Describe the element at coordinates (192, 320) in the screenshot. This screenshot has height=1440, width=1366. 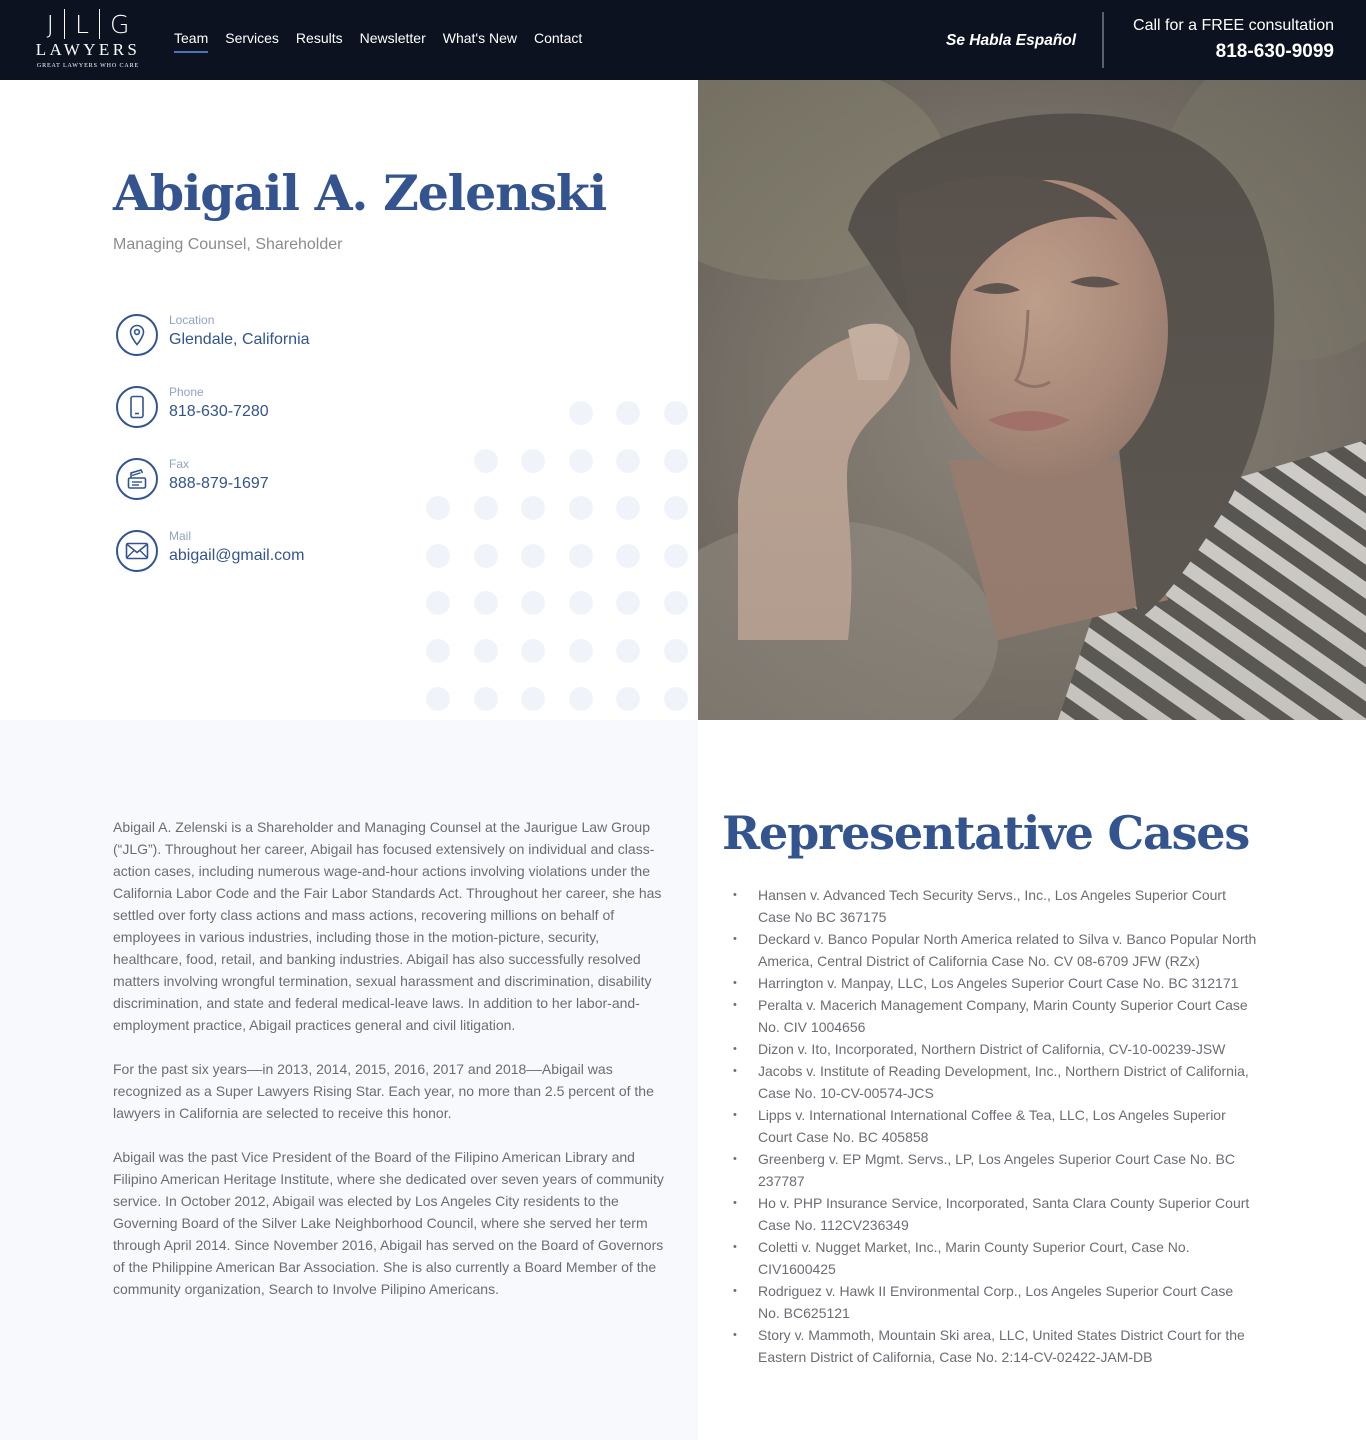
I see `contact-location-label: Location` at that location.